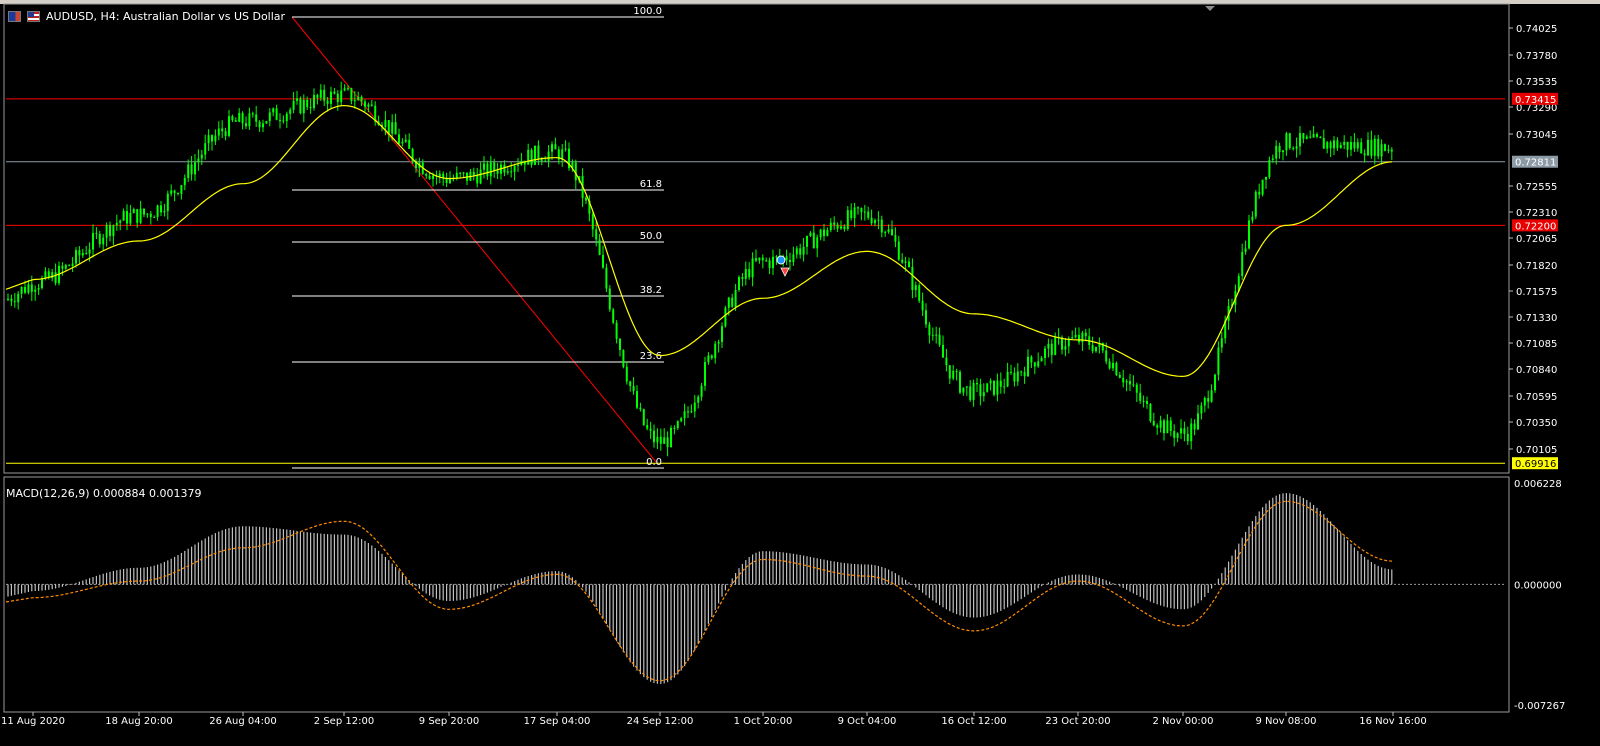 The image size is (1600, 746). I want to click on time-axis-label: 16 Nov 16:00, so click(1392, 721).